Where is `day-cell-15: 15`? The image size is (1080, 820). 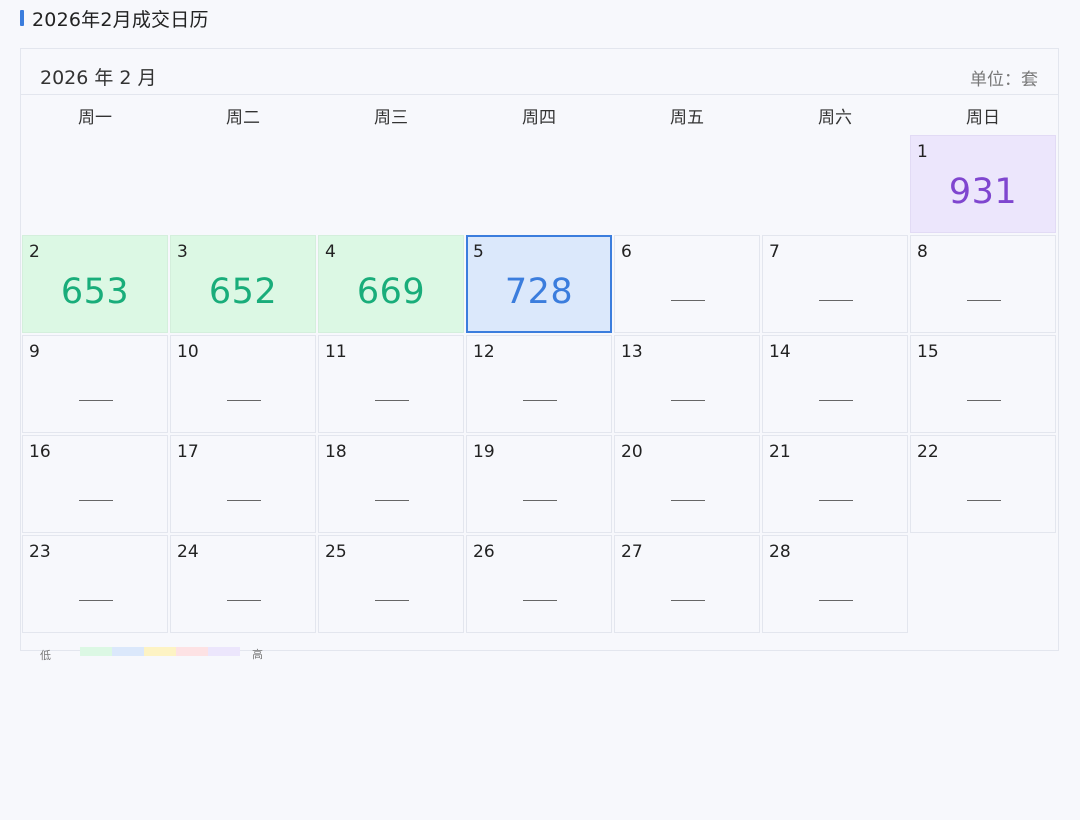 day-cell-15: 15 is located at coordinates (983, 384).